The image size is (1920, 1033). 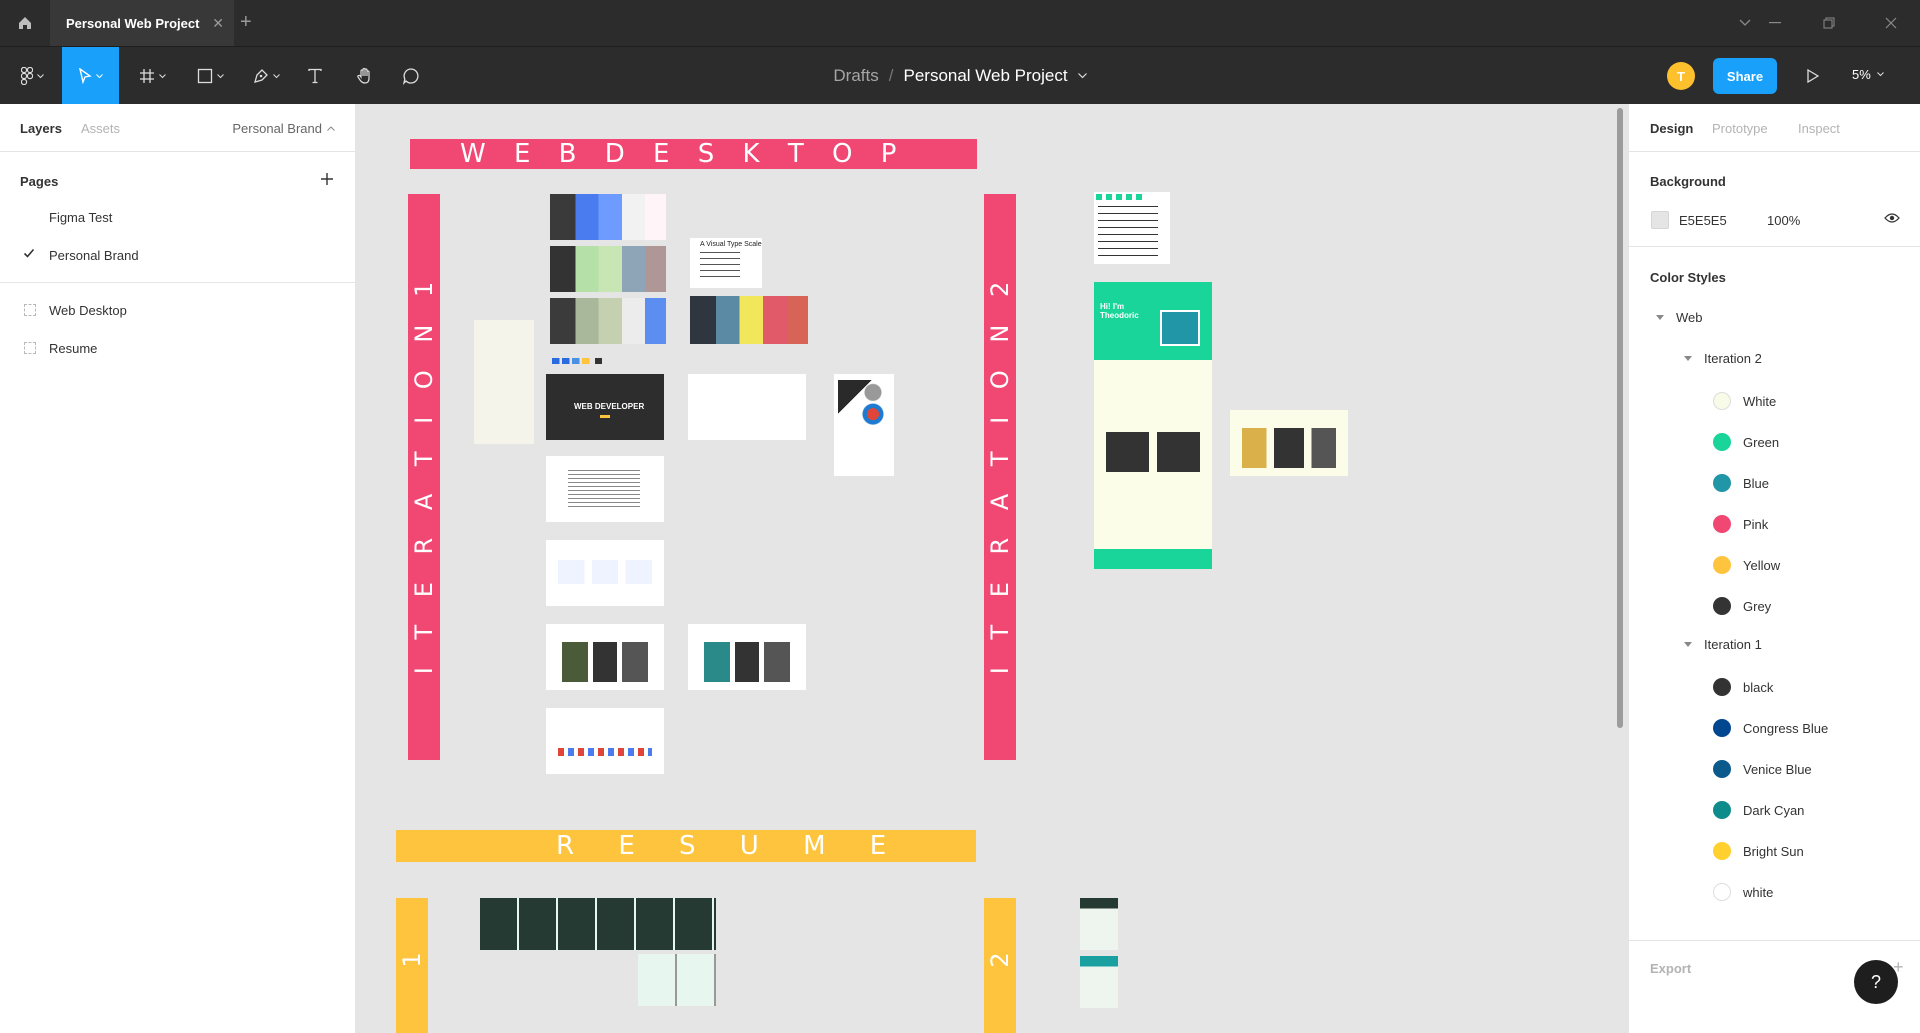 What do you see at coordinates (1743, 687) in the screenshot?
I see `color-style-item: black` at bounding box center [1743, 687].